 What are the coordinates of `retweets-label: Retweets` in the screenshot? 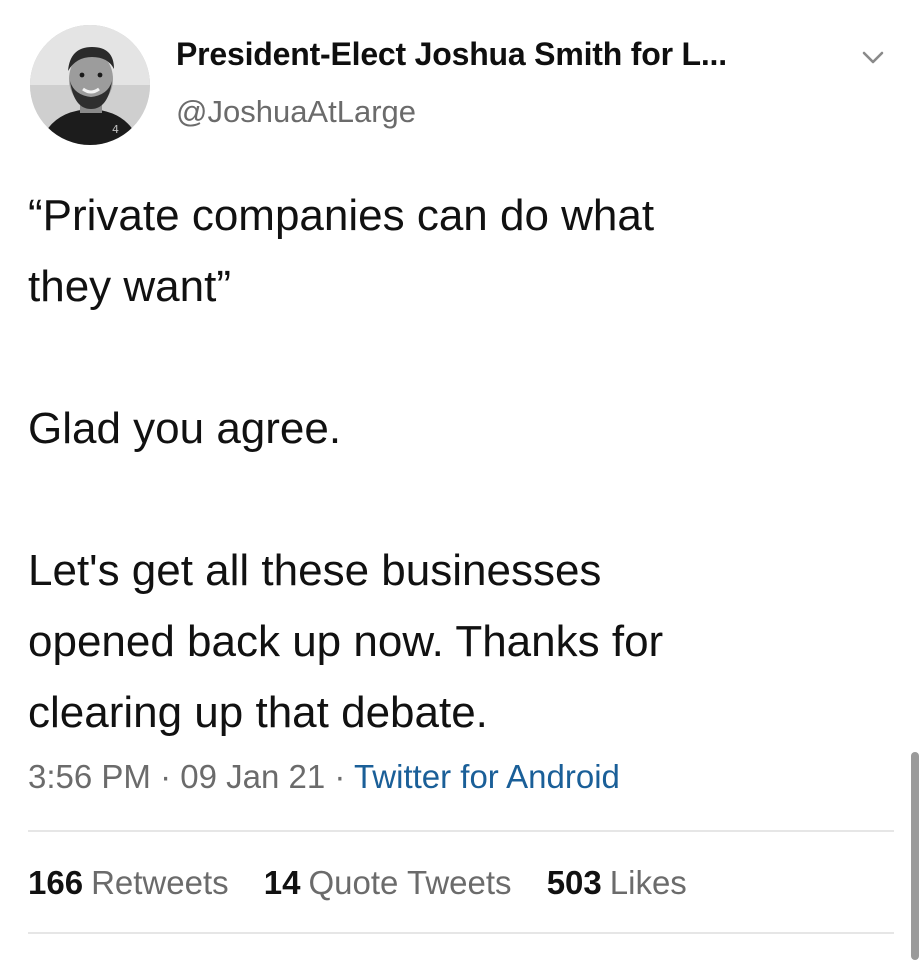 It's located at (160, 882).